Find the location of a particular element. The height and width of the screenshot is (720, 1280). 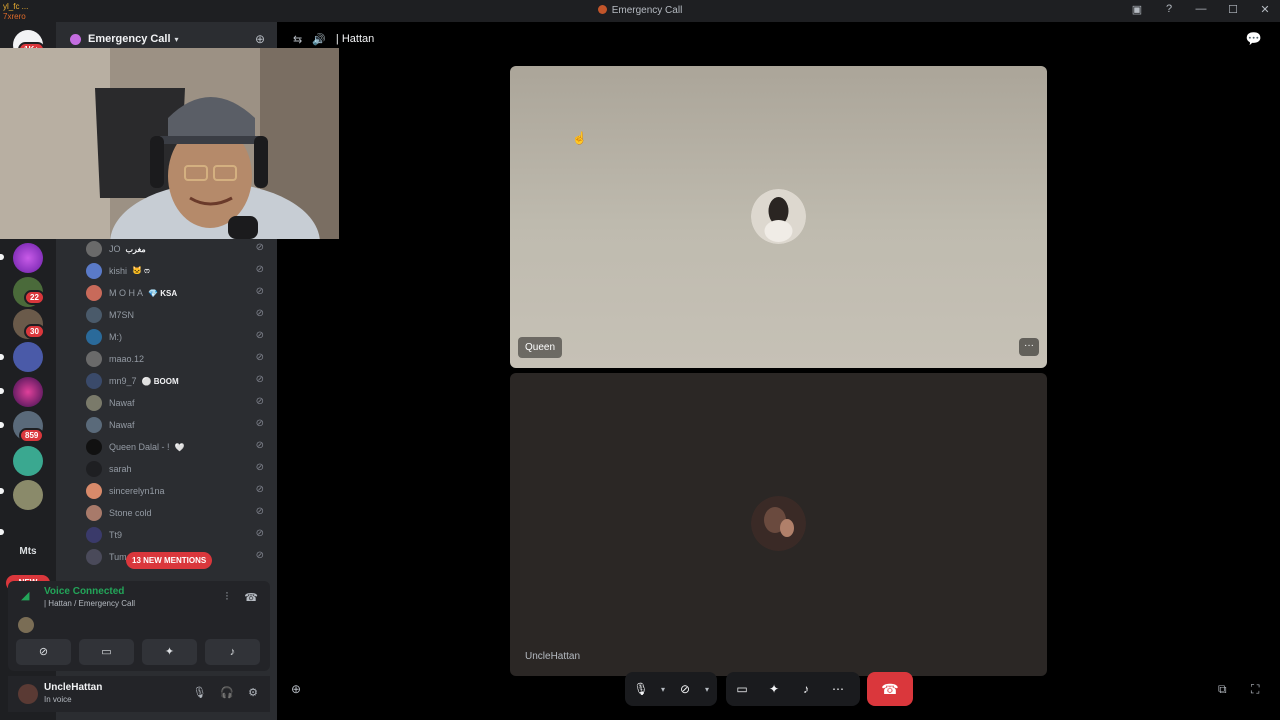

signal-icon: ◢ is located at coordinates (25, 595).